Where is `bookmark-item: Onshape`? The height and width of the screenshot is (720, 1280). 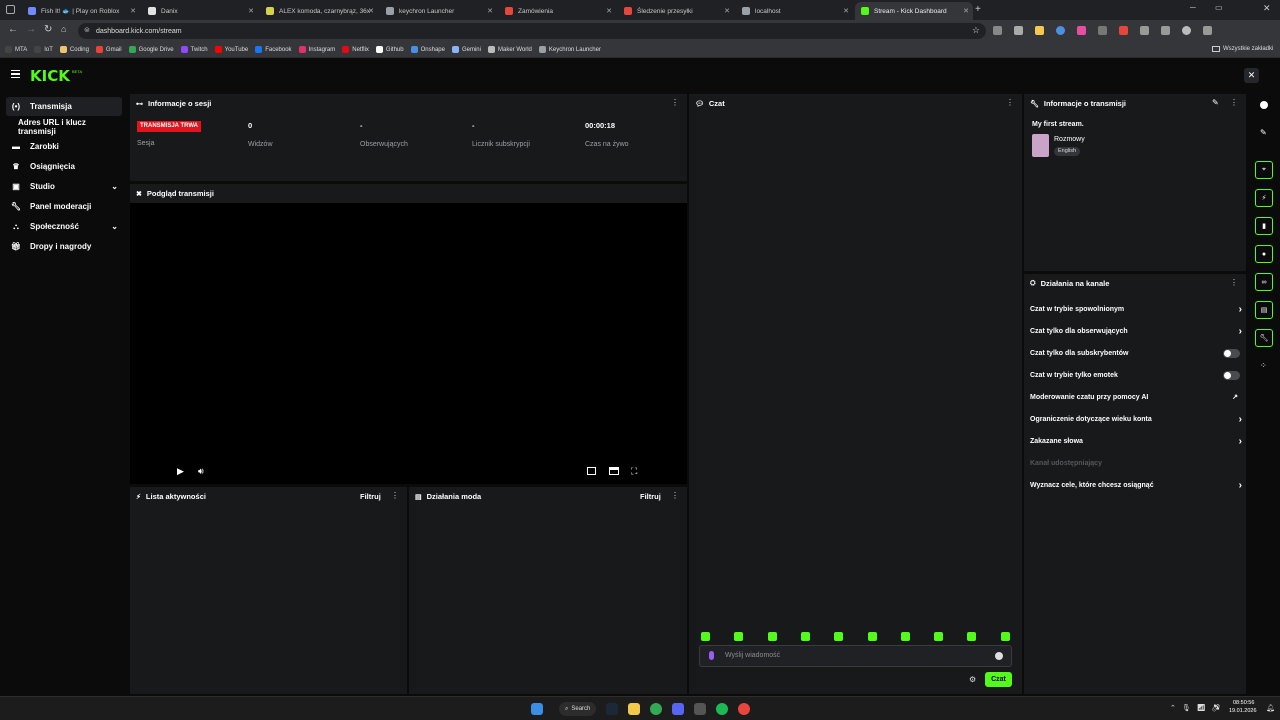
bookmark-item: Onshape is located at coordinates (427, 49).